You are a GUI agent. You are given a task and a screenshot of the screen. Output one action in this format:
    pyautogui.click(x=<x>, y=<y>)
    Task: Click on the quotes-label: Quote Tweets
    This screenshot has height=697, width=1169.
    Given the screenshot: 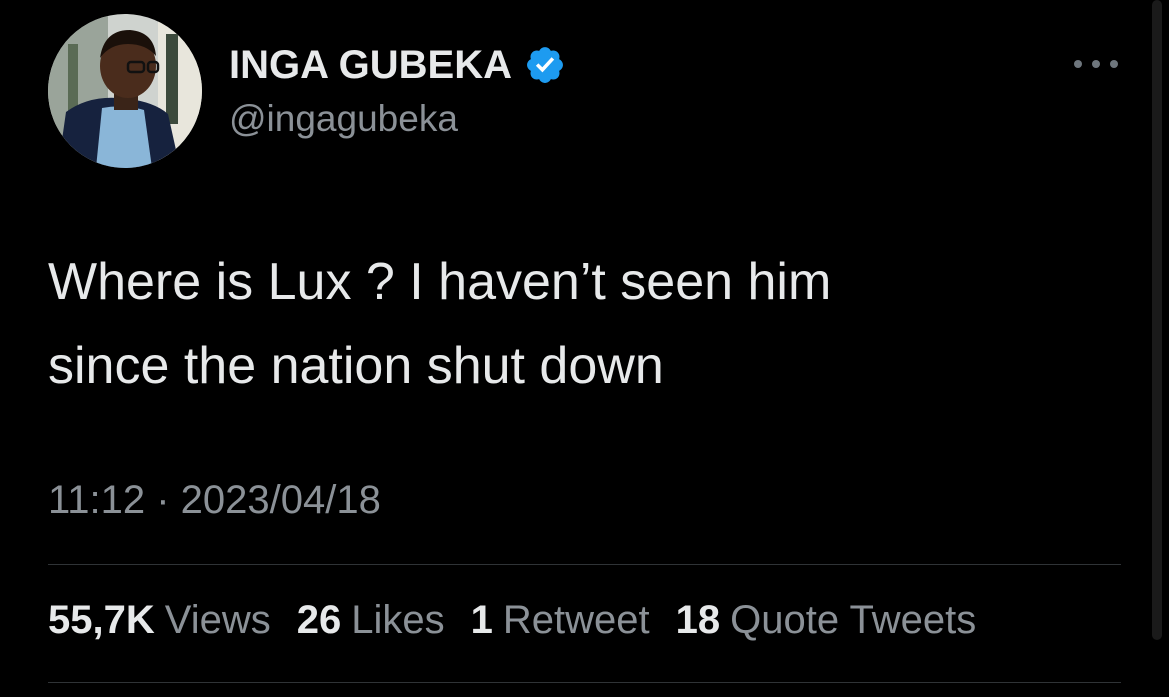 What is the action you would take?
    pyautogui.click(x=853, y=620)
    